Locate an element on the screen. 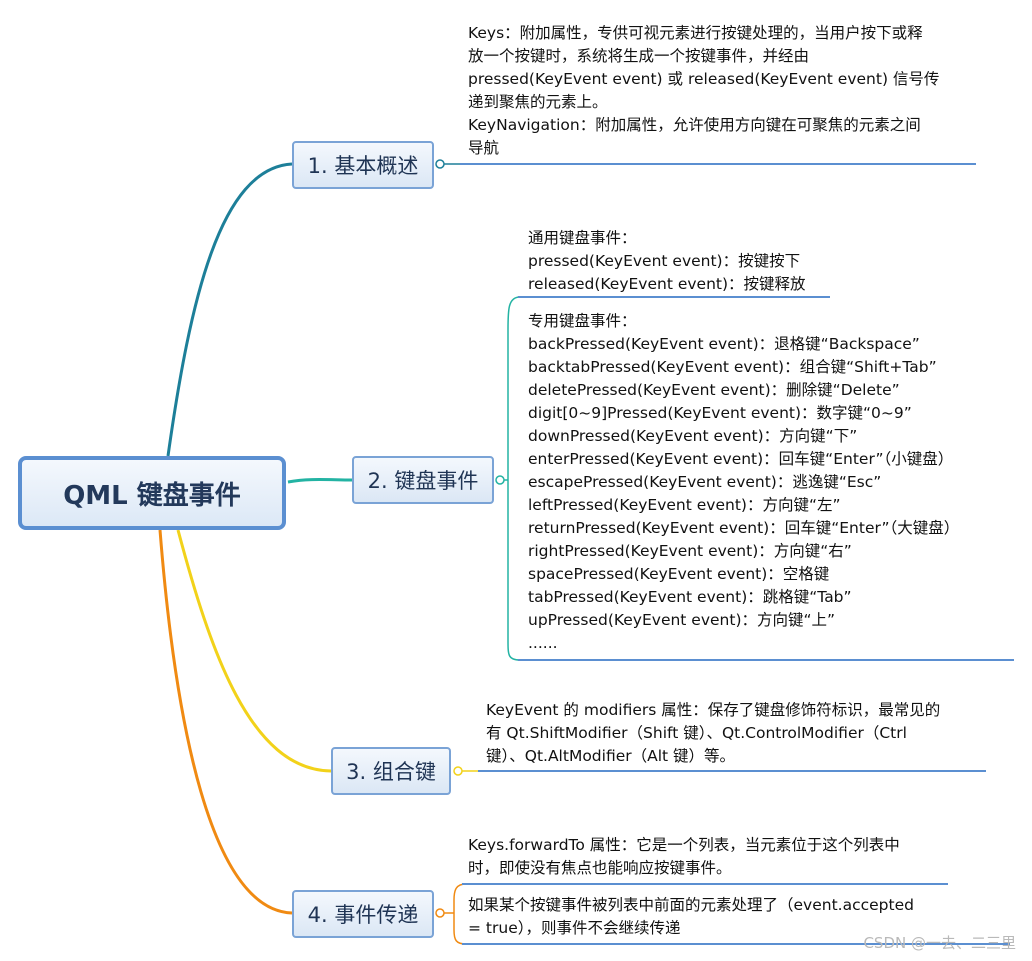 Image resolution: width=1032 pixels, height=961 pixels. branch-2-bracket is located at coordinates (514, 478).